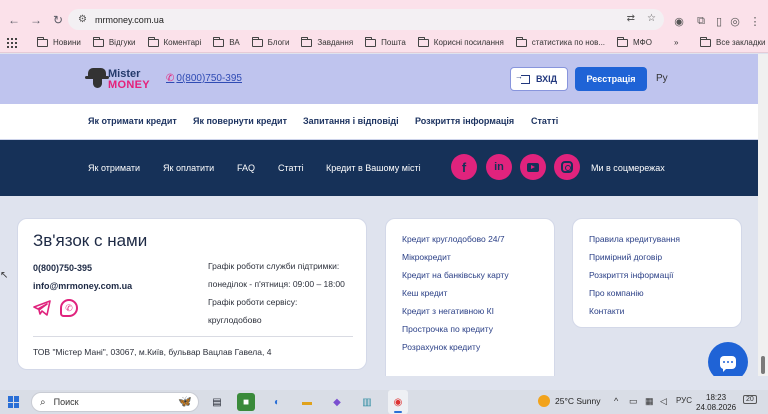  Describe the element at coordinates (728, 359) in the screenshot. I see `chat-button` at that location.